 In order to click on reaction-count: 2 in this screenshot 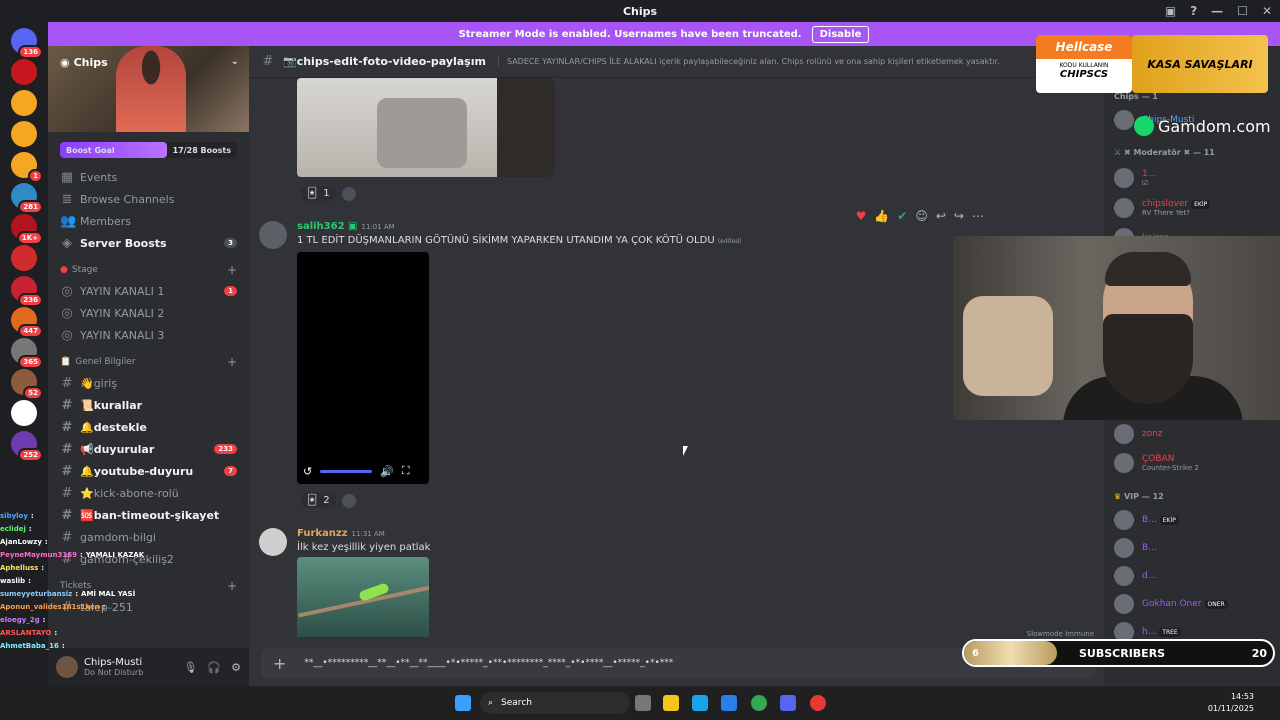, I will do `click(326, 500)`.